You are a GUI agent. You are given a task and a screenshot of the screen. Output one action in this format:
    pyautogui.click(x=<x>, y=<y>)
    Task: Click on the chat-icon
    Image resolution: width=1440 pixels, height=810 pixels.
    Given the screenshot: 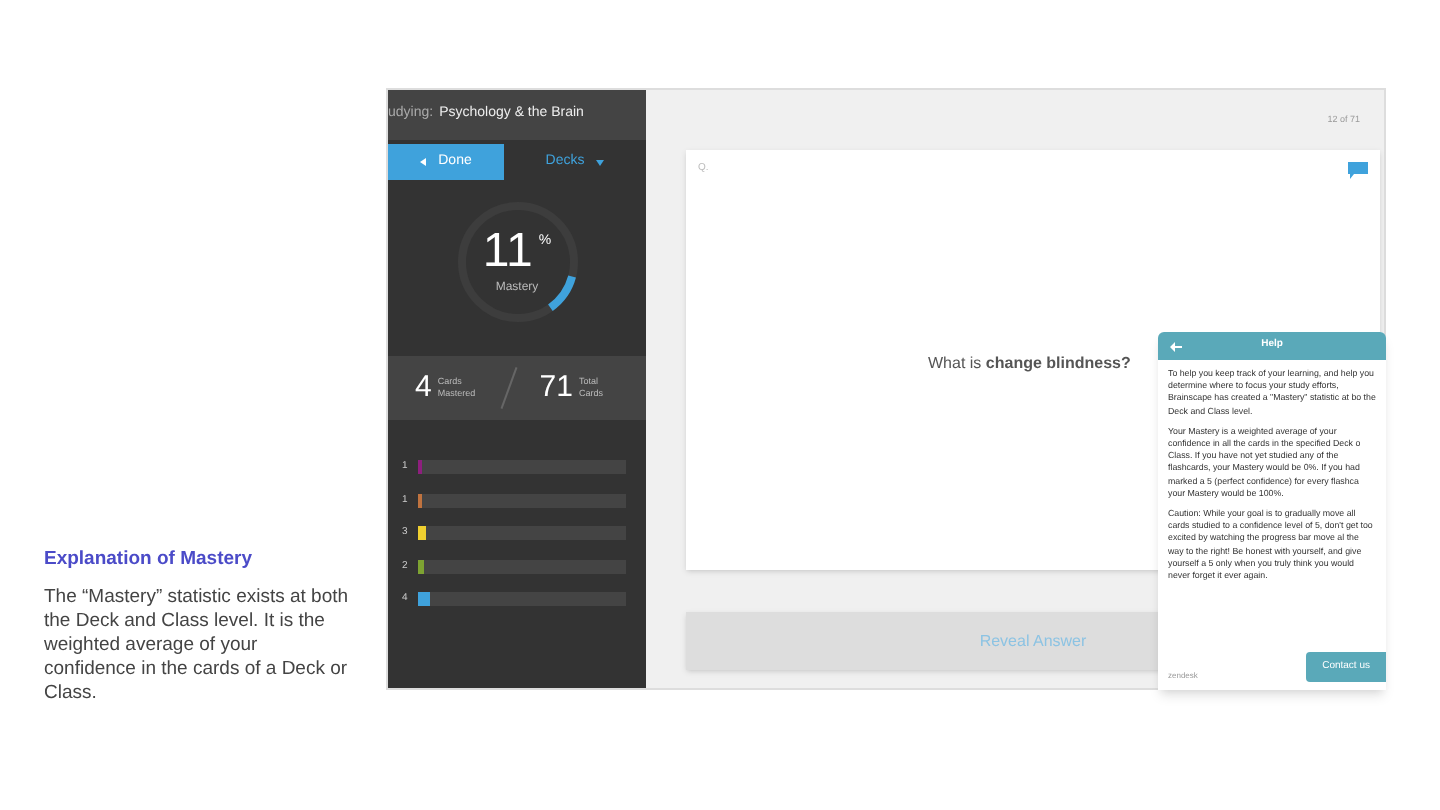 What is the action you would take?
    pyautogui.click(x=1358, y=171)
    